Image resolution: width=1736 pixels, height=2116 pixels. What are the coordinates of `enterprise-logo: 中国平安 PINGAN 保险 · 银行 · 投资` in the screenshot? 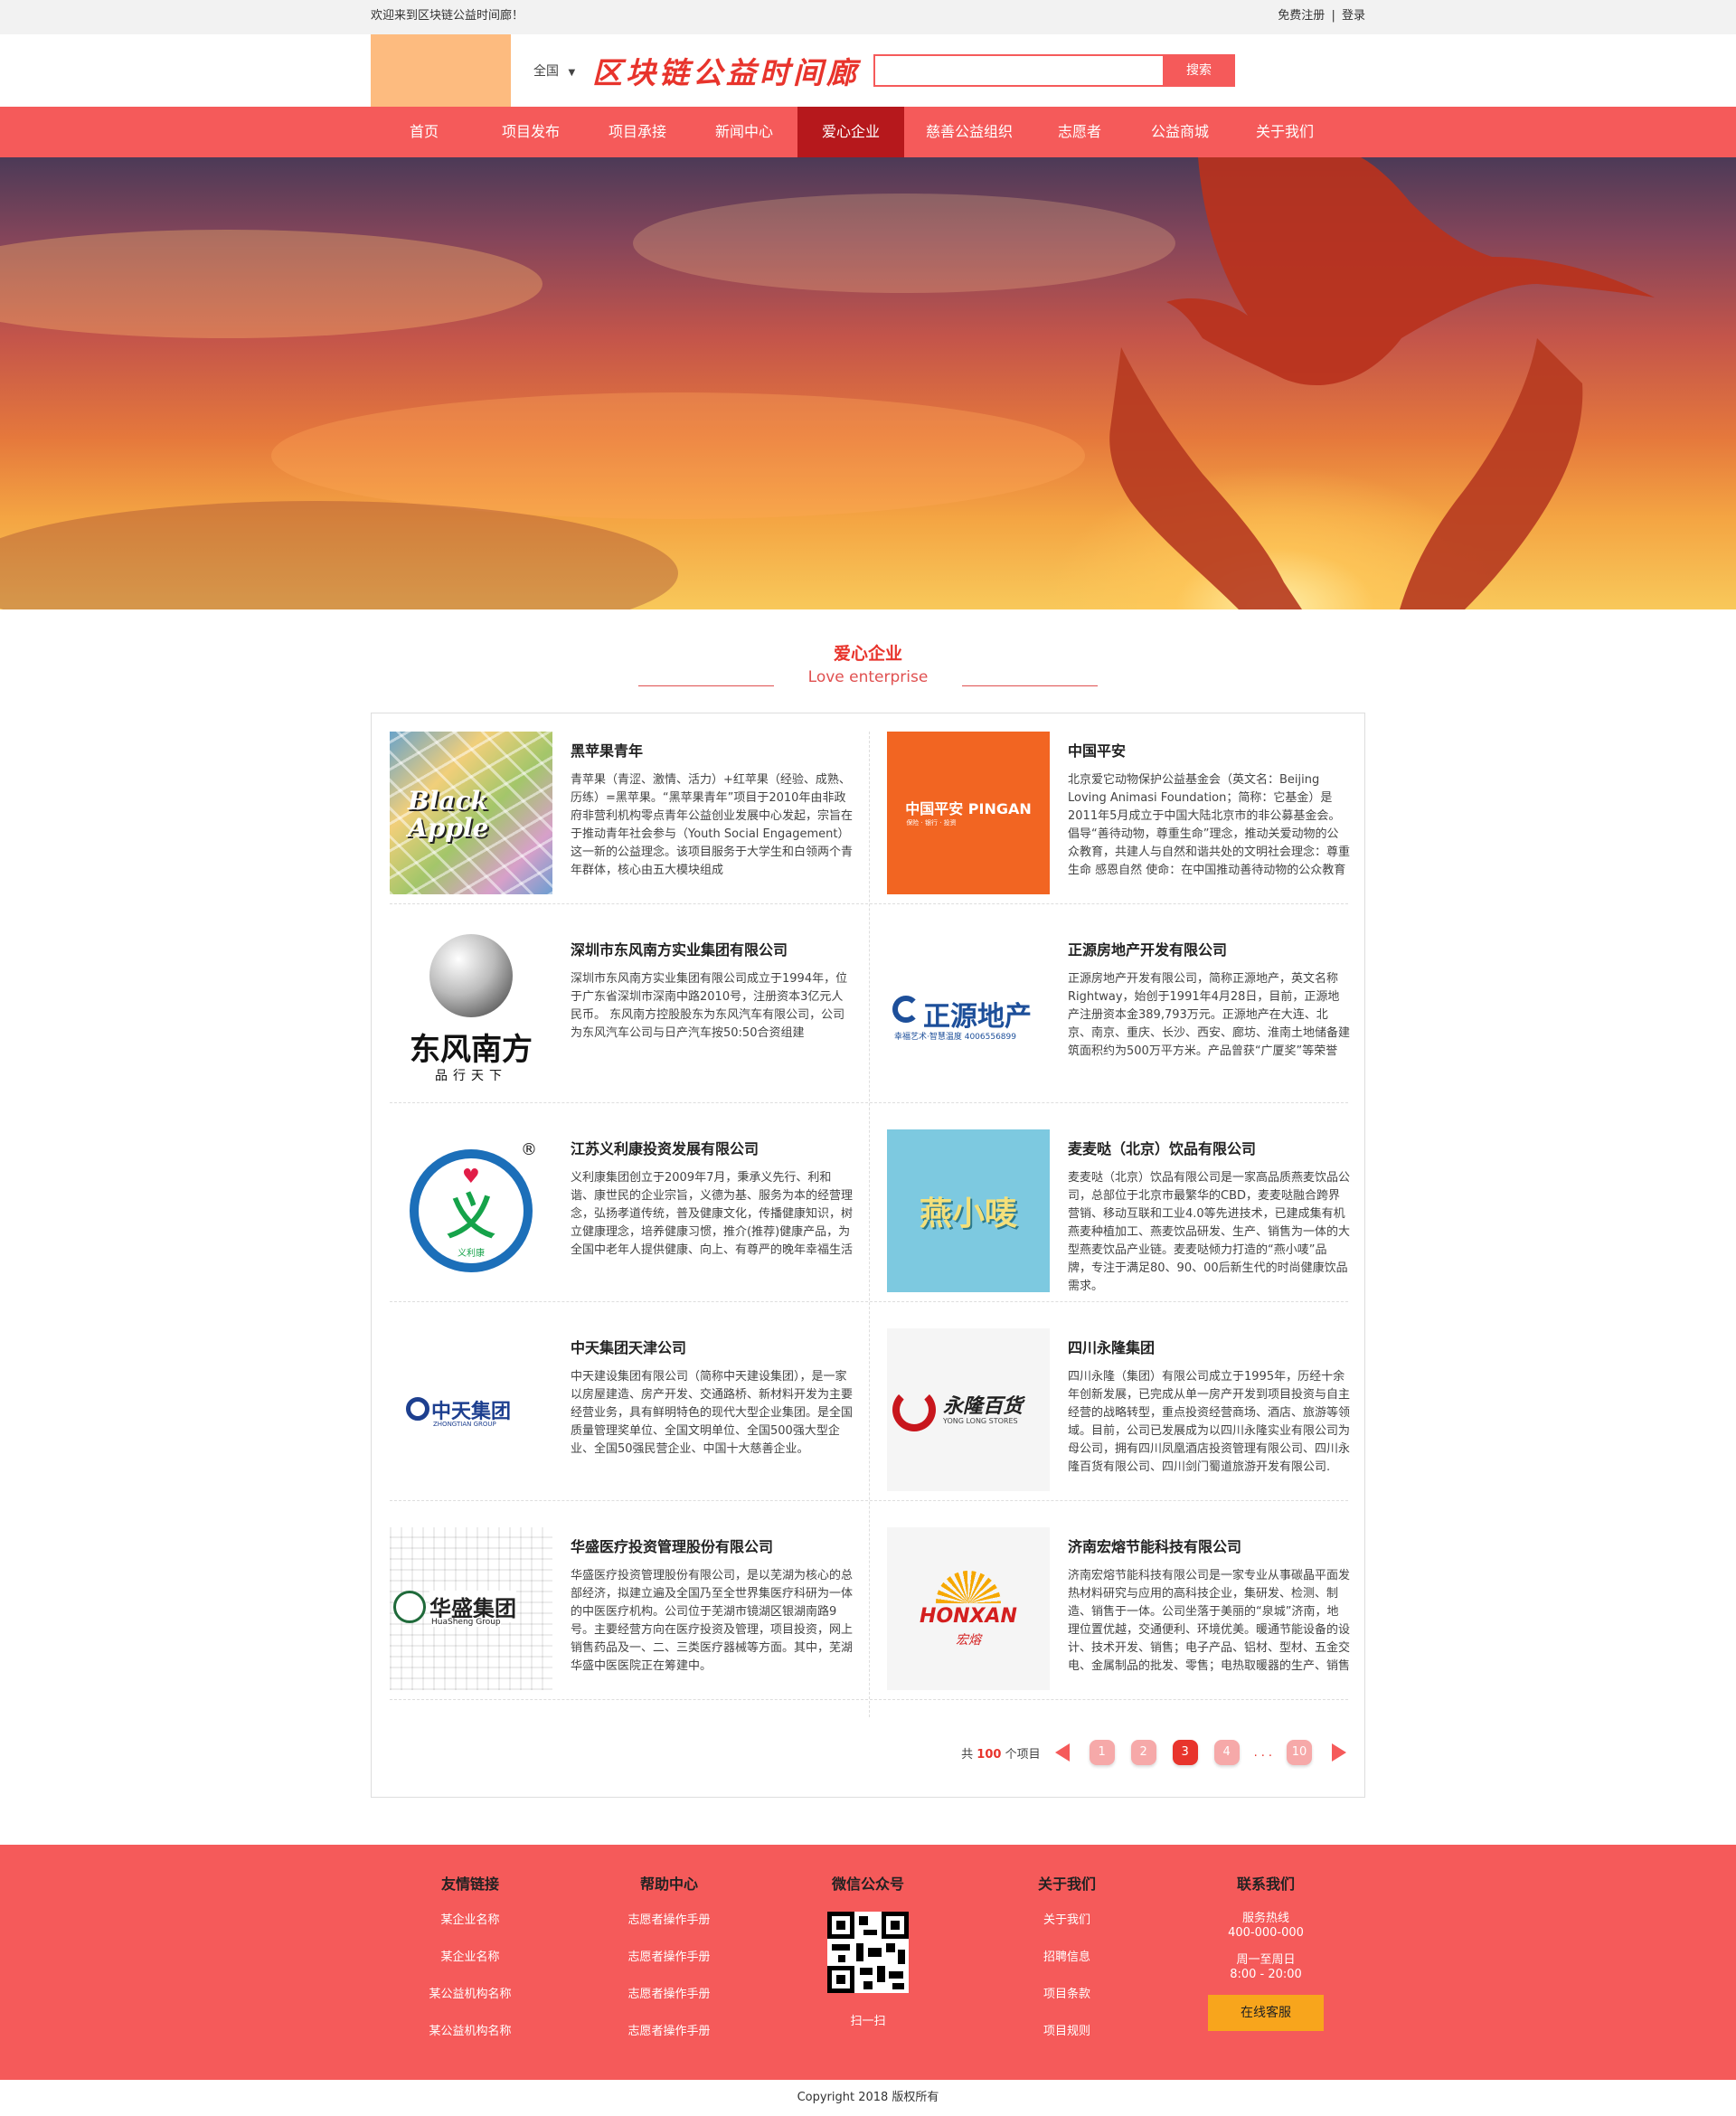 It's located at (968, 813).